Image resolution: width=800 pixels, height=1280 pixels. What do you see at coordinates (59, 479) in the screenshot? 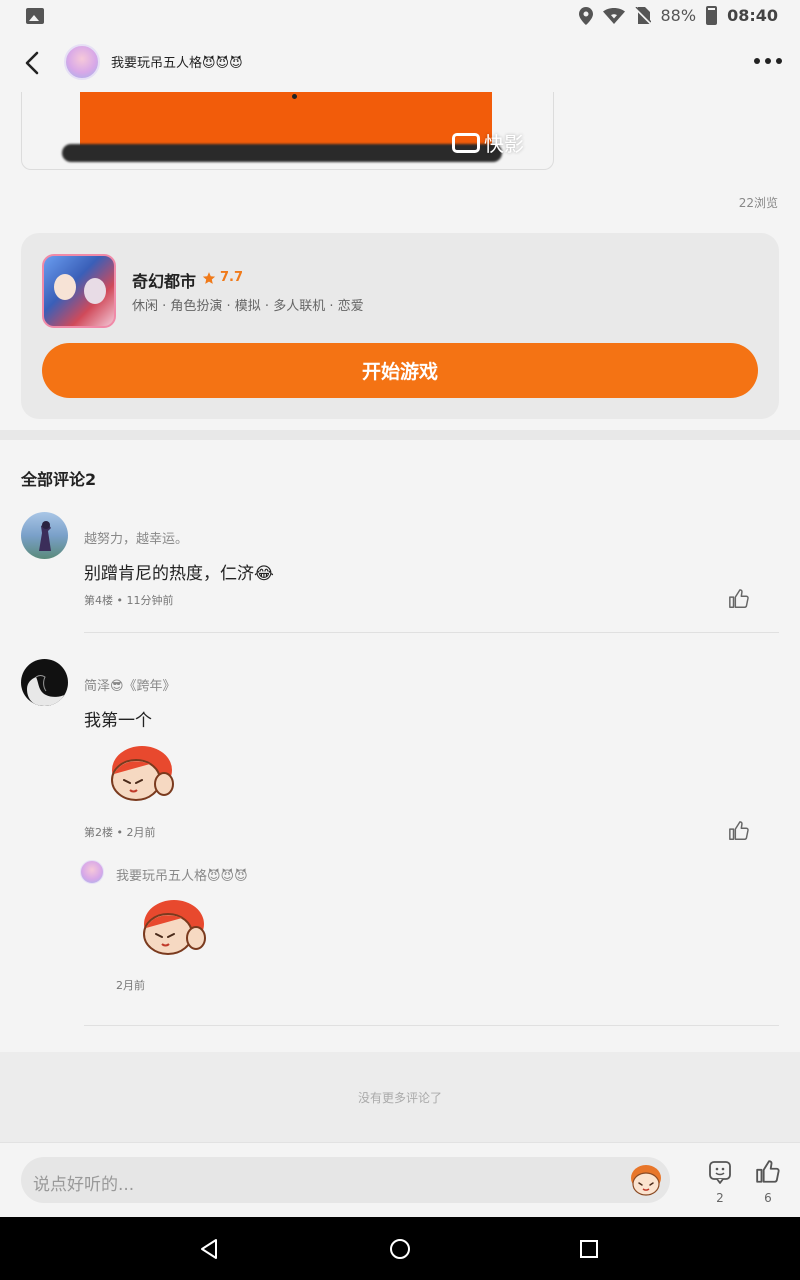
I see `comments-title: 全部评论2` at bounding box center [59, 479].